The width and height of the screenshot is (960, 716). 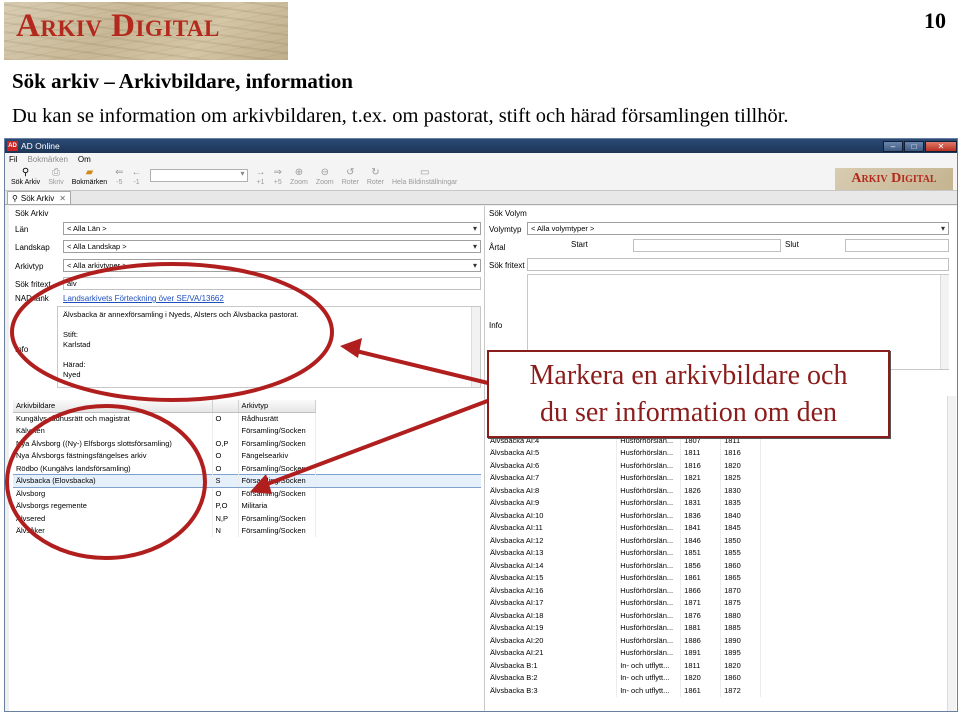 What do you see at coordinates (225, 406) in the screenshot?
I see `col-flags` at bounding box center [225, 406].